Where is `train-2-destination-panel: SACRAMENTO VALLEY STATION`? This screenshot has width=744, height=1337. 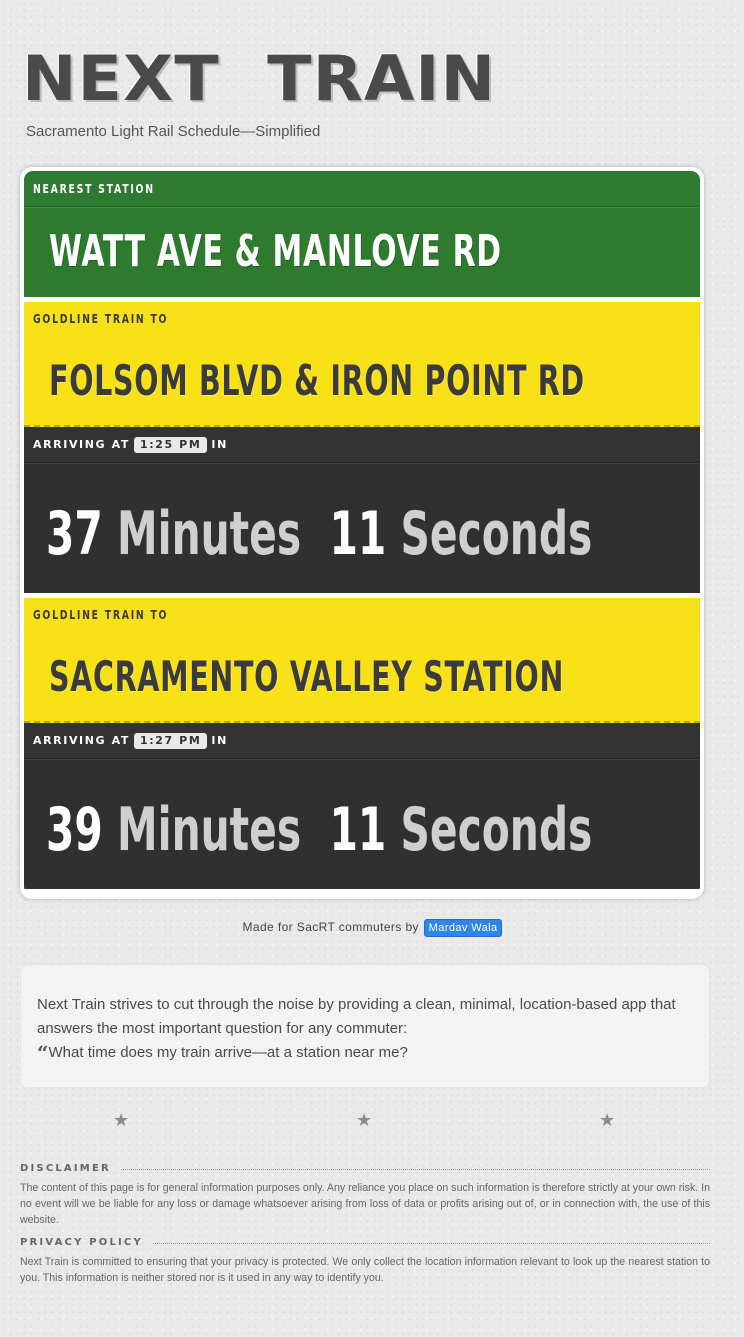
train-2-destination-panel: SACRAMENTO VALLEY STATION is located at coordinates (362, 677).